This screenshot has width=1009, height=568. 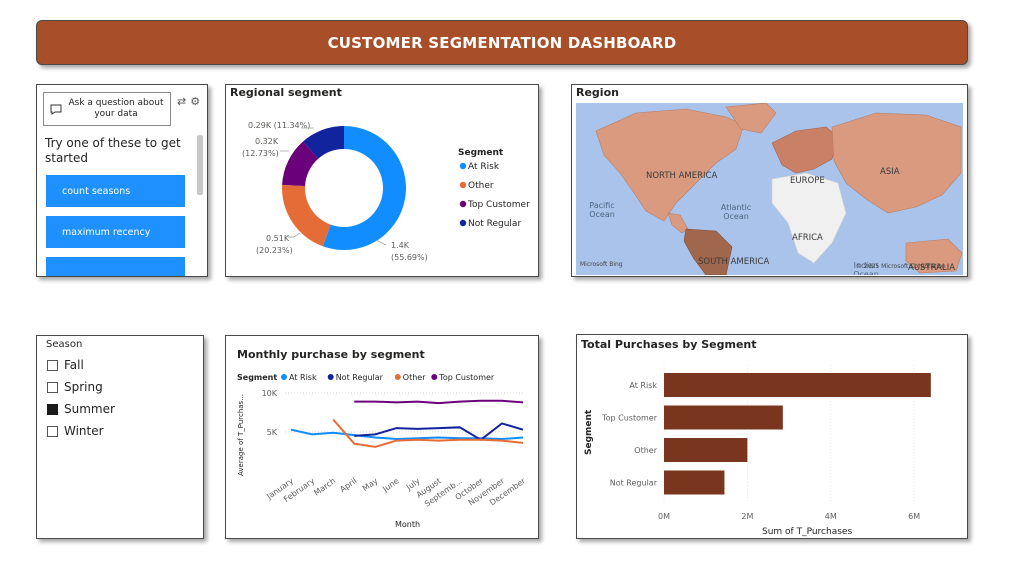 I want to click on line-x-tick: June, so click(x=390, y=485).